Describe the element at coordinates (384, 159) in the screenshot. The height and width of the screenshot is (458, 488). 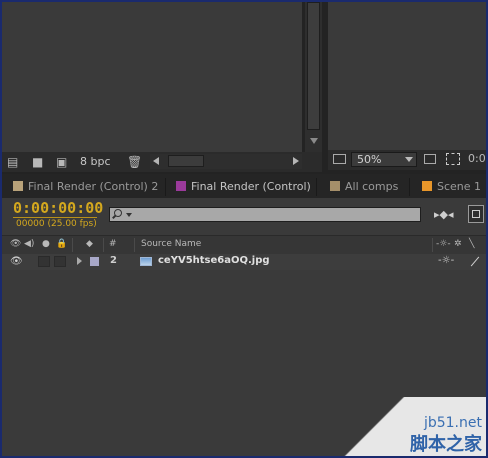
I see `zoom-select: 50%` at that location.